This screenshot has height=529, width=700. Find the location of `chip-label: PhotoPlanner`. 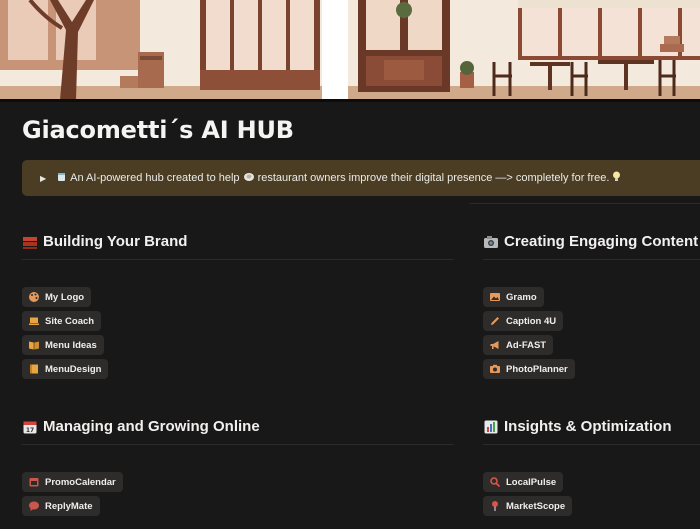

chip-label: PhotoPlanner is located at coordinates (537, 369).